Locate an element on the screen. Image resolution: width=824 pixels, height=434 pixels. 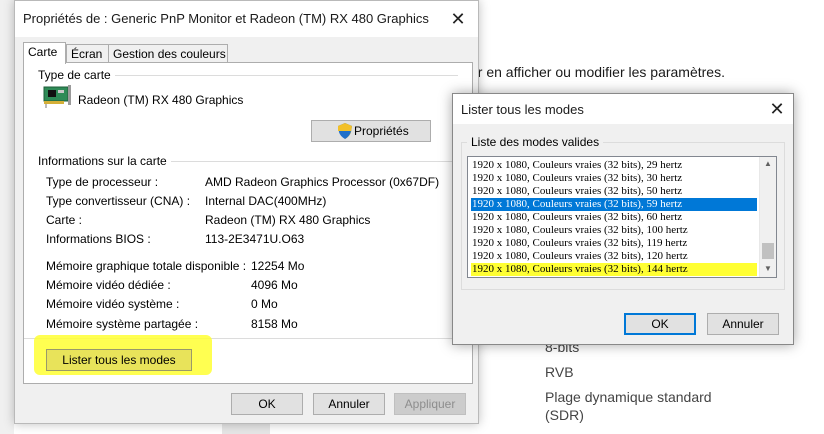
adapter-name: Radeon (TM) RX 480 Graphics is located at coordinates (161, 100).